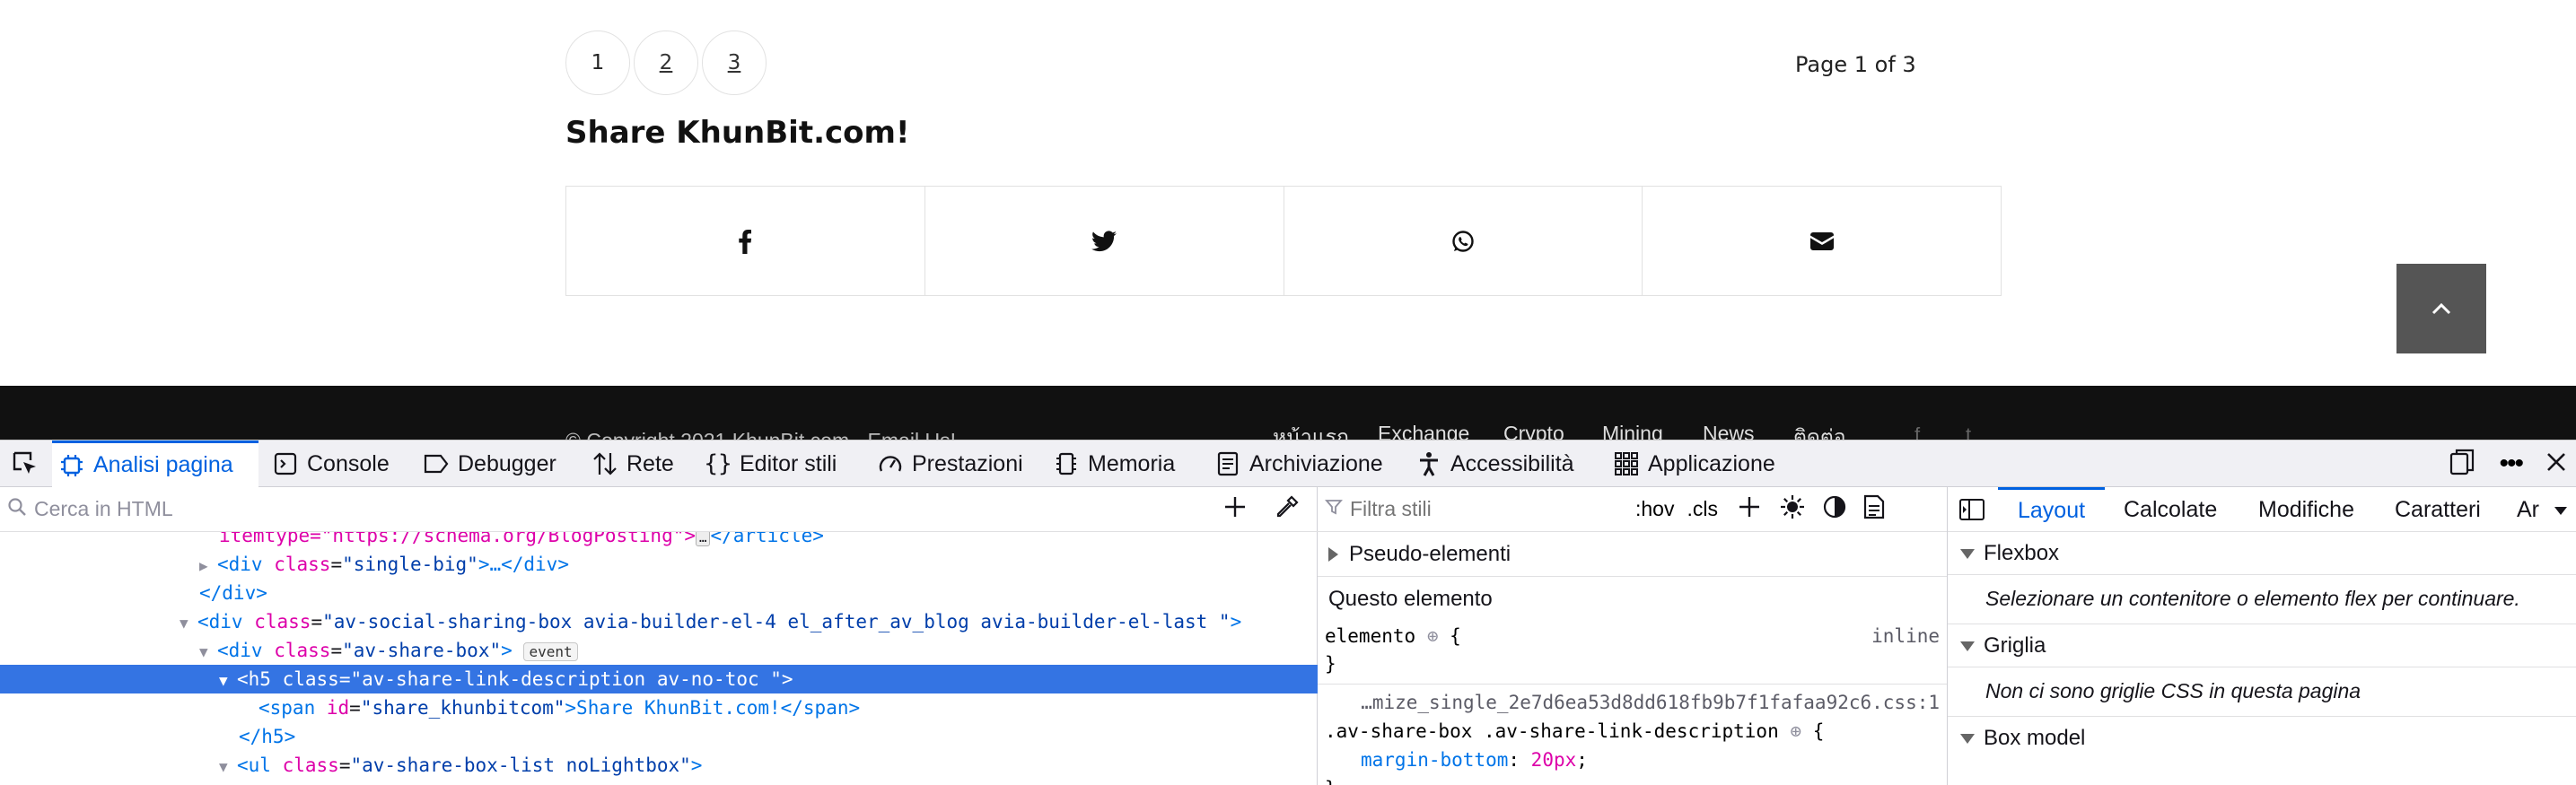 Image resolution: width=2576 pixels, height=785 pixels. Describe the element at coordinates (1316, 463) in the screenshot. I see `tab-storage-label: Archiviazione` at that location.